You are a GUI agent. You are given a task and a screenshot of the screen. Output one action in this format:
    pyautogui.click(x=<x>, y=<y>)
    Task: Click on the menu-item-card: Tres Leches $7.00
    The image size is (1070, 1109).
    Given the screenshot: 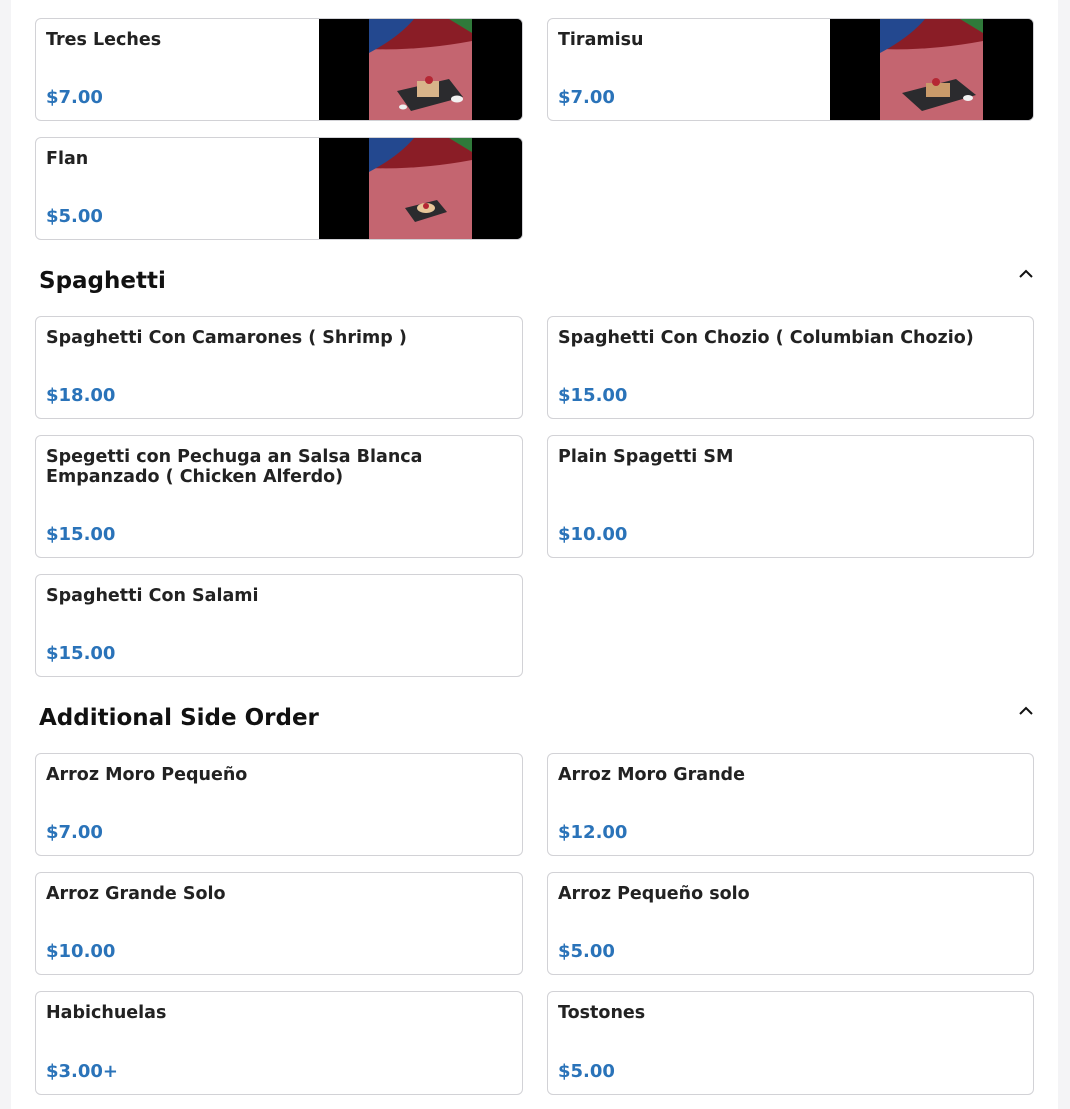 What is the action you would take?
    pyautogui.click(x=279, y=69)
    